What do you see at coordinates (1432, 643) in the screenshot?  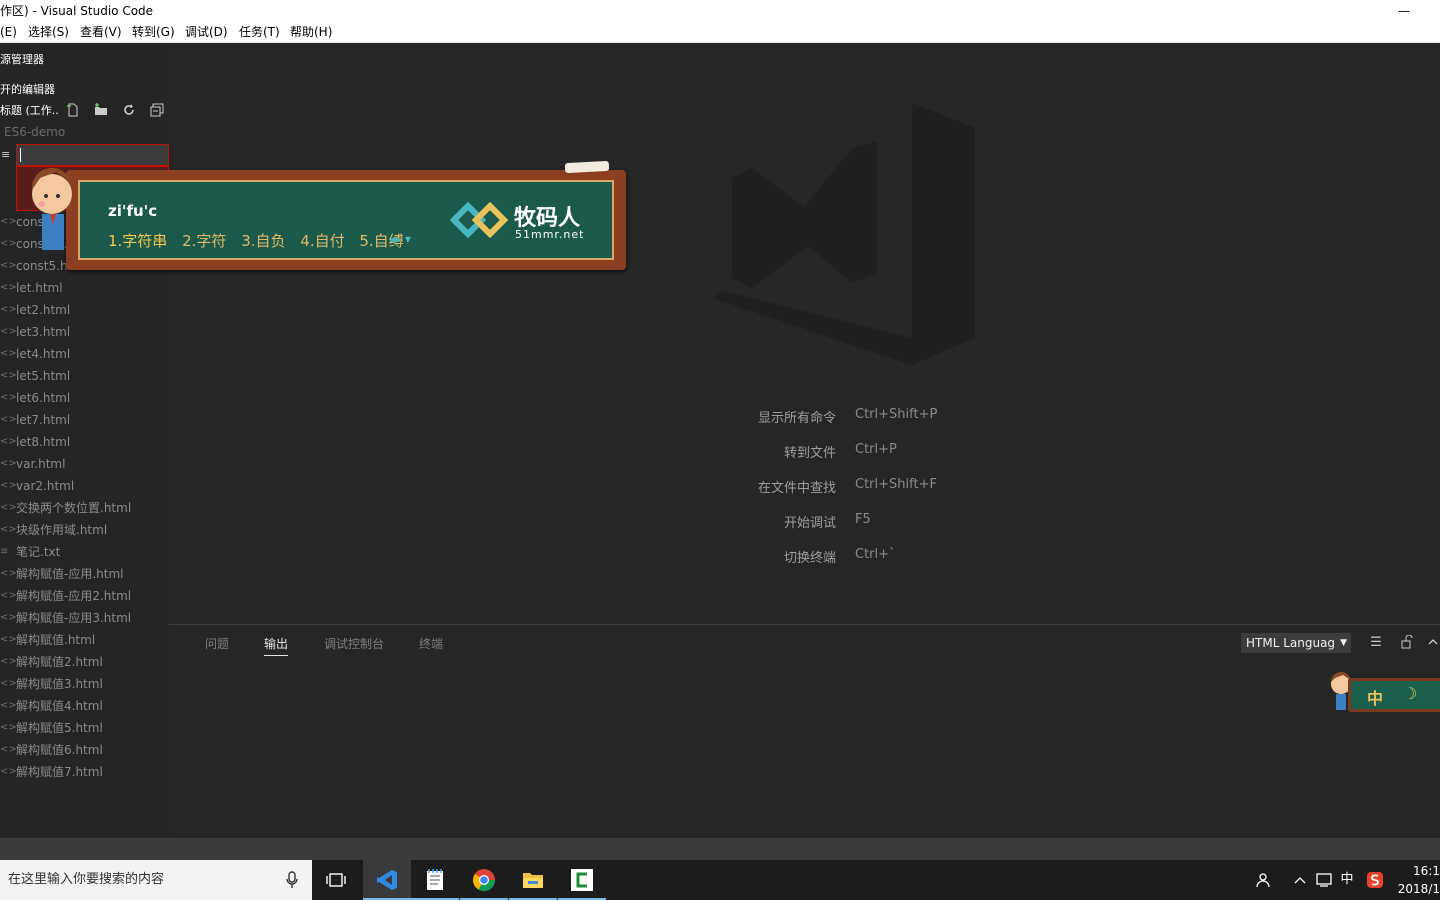 I see `maximize-panel-icon` at bounding box center [1432, 643].